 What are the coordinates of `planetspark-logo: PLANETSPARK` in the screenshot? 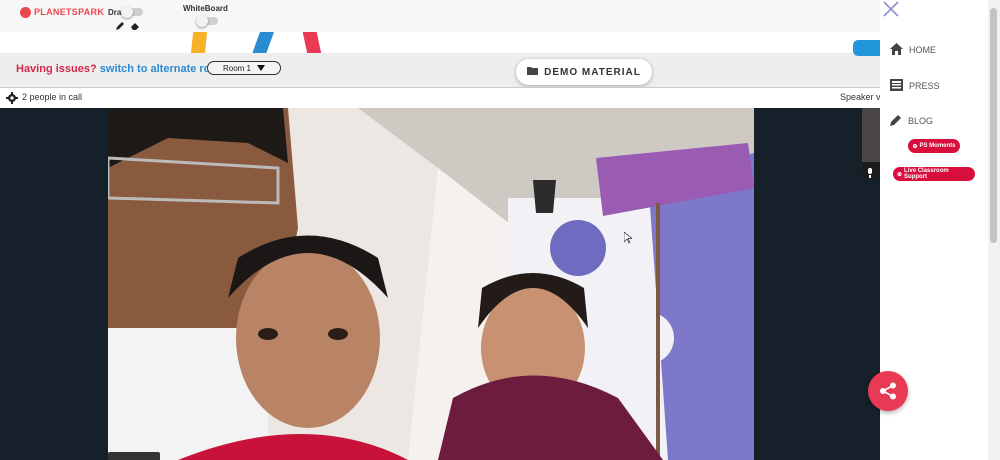 It's located at (62, 12).